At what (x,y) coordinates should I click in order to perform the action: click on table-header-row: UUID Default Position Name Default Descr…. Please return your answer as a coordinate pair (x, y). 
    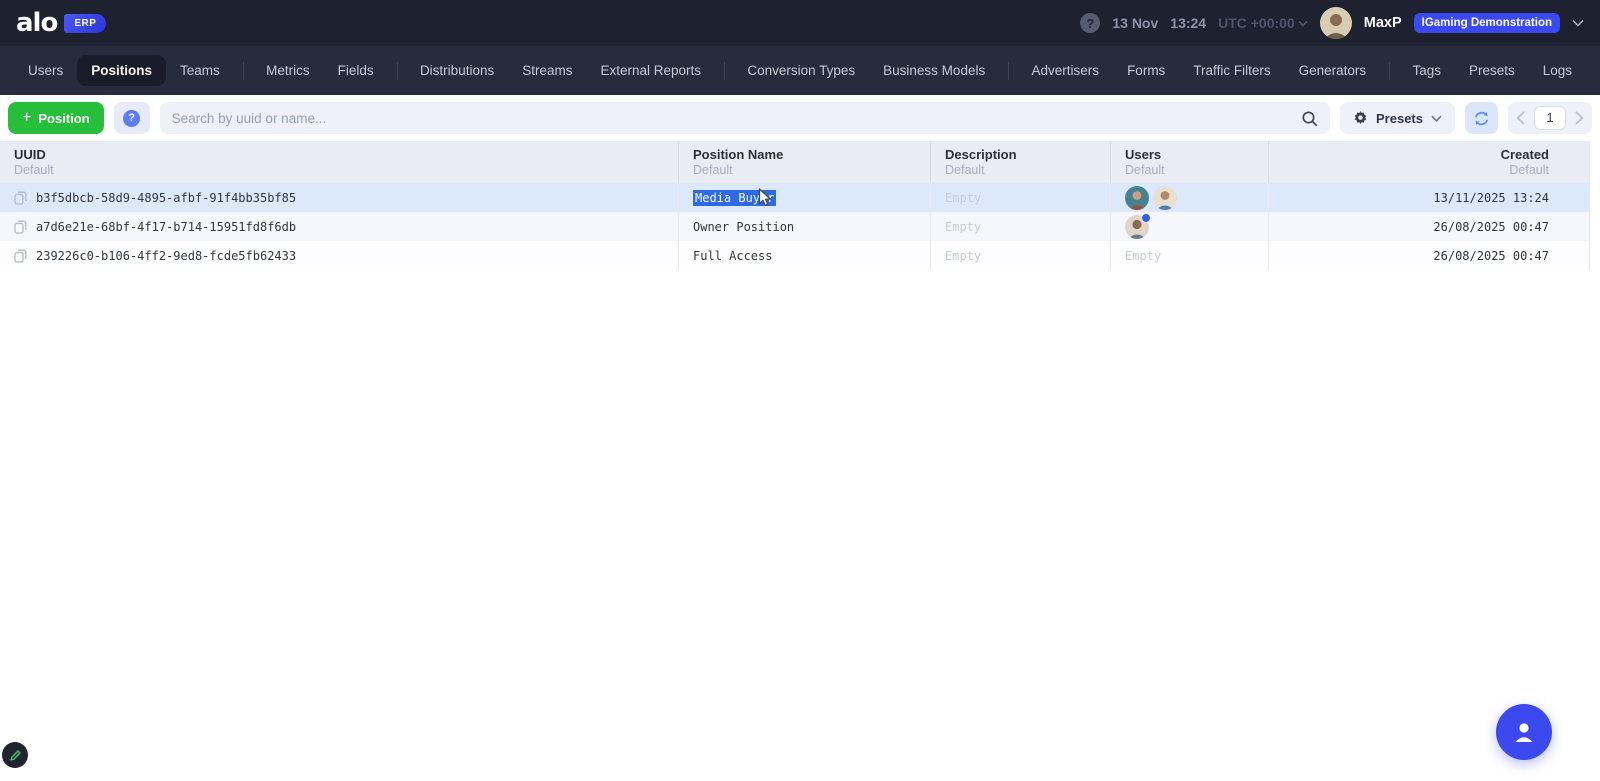
    Looking at the image, I should click on (794, 162).